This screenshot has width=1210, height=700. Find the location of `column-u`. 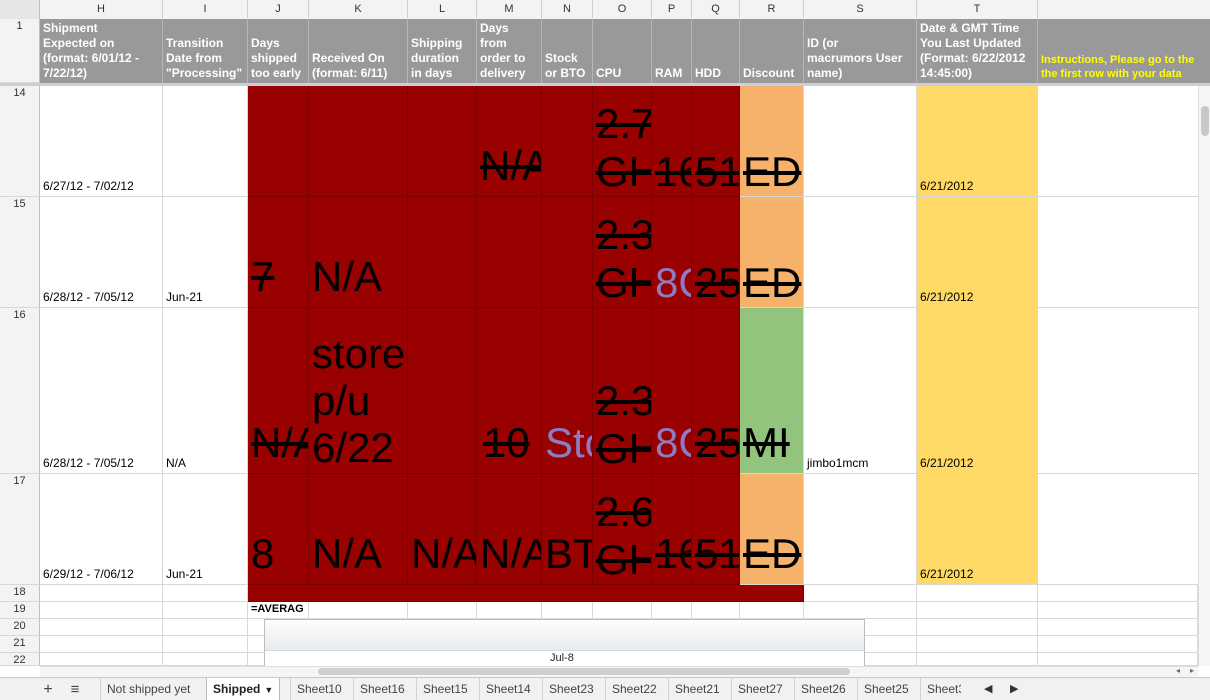

column-u is located at coordinates (1124, 9).